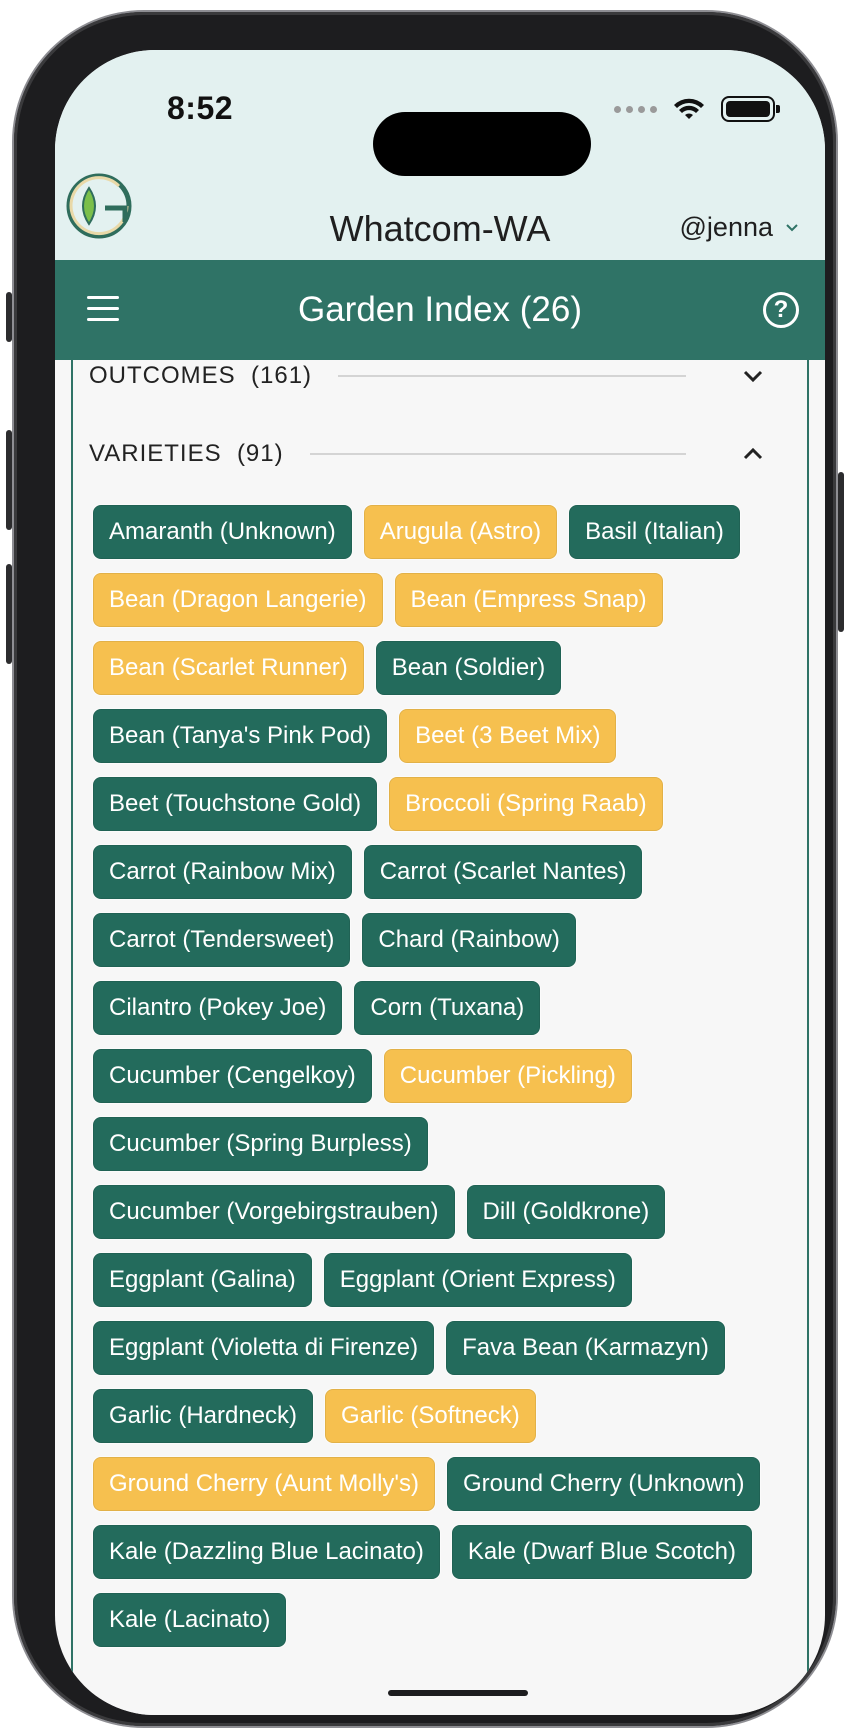 This screenshot has width=851, height=1729. What do you see at coordinates (507, 1076) in the screenshot?
I see `variety-chip: Cucumber (Pickling)` at bounding box center [507, 1076].